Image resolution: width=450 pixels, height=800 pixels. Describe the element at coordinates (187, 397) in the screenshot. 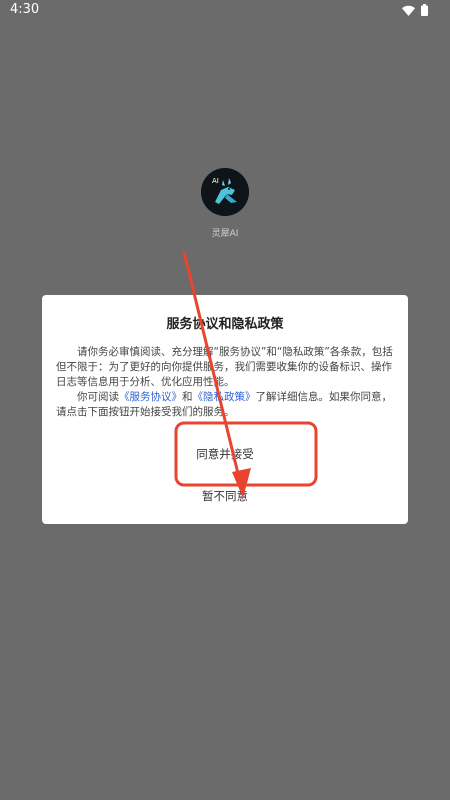

I see `paragraph2-and: 和` at that location.